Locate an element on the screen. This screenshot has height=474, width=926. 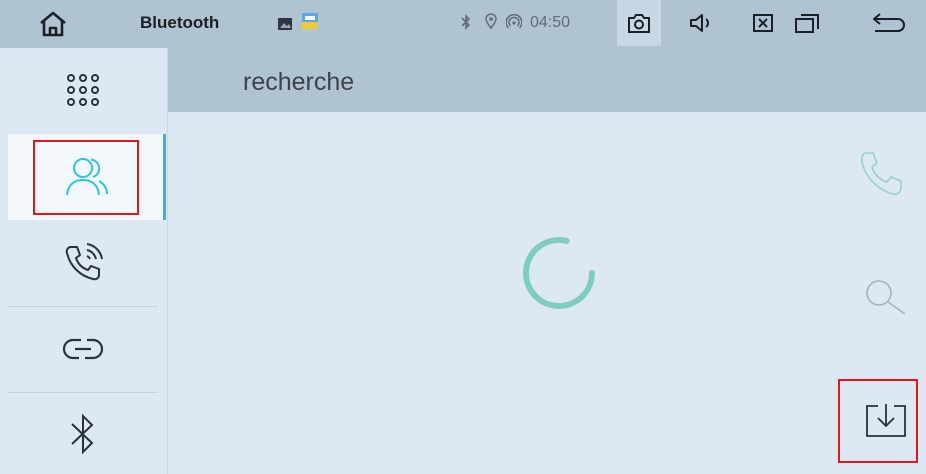
sidebar-item-pairing is located at coordinates (83, 349).